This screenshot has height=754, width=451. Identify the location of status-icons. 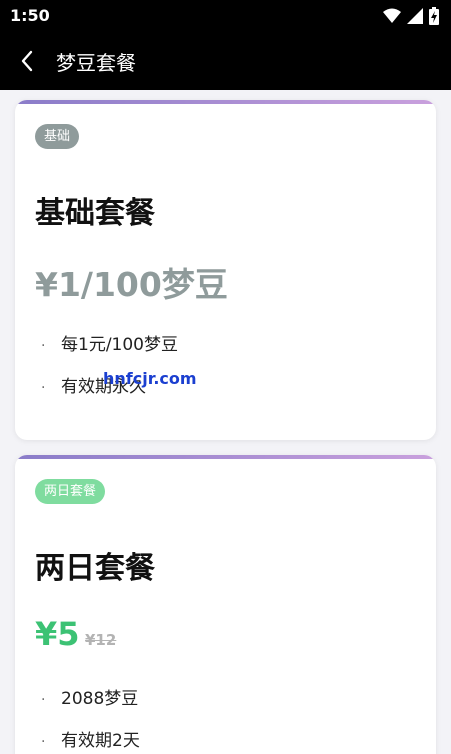
(411, 16).